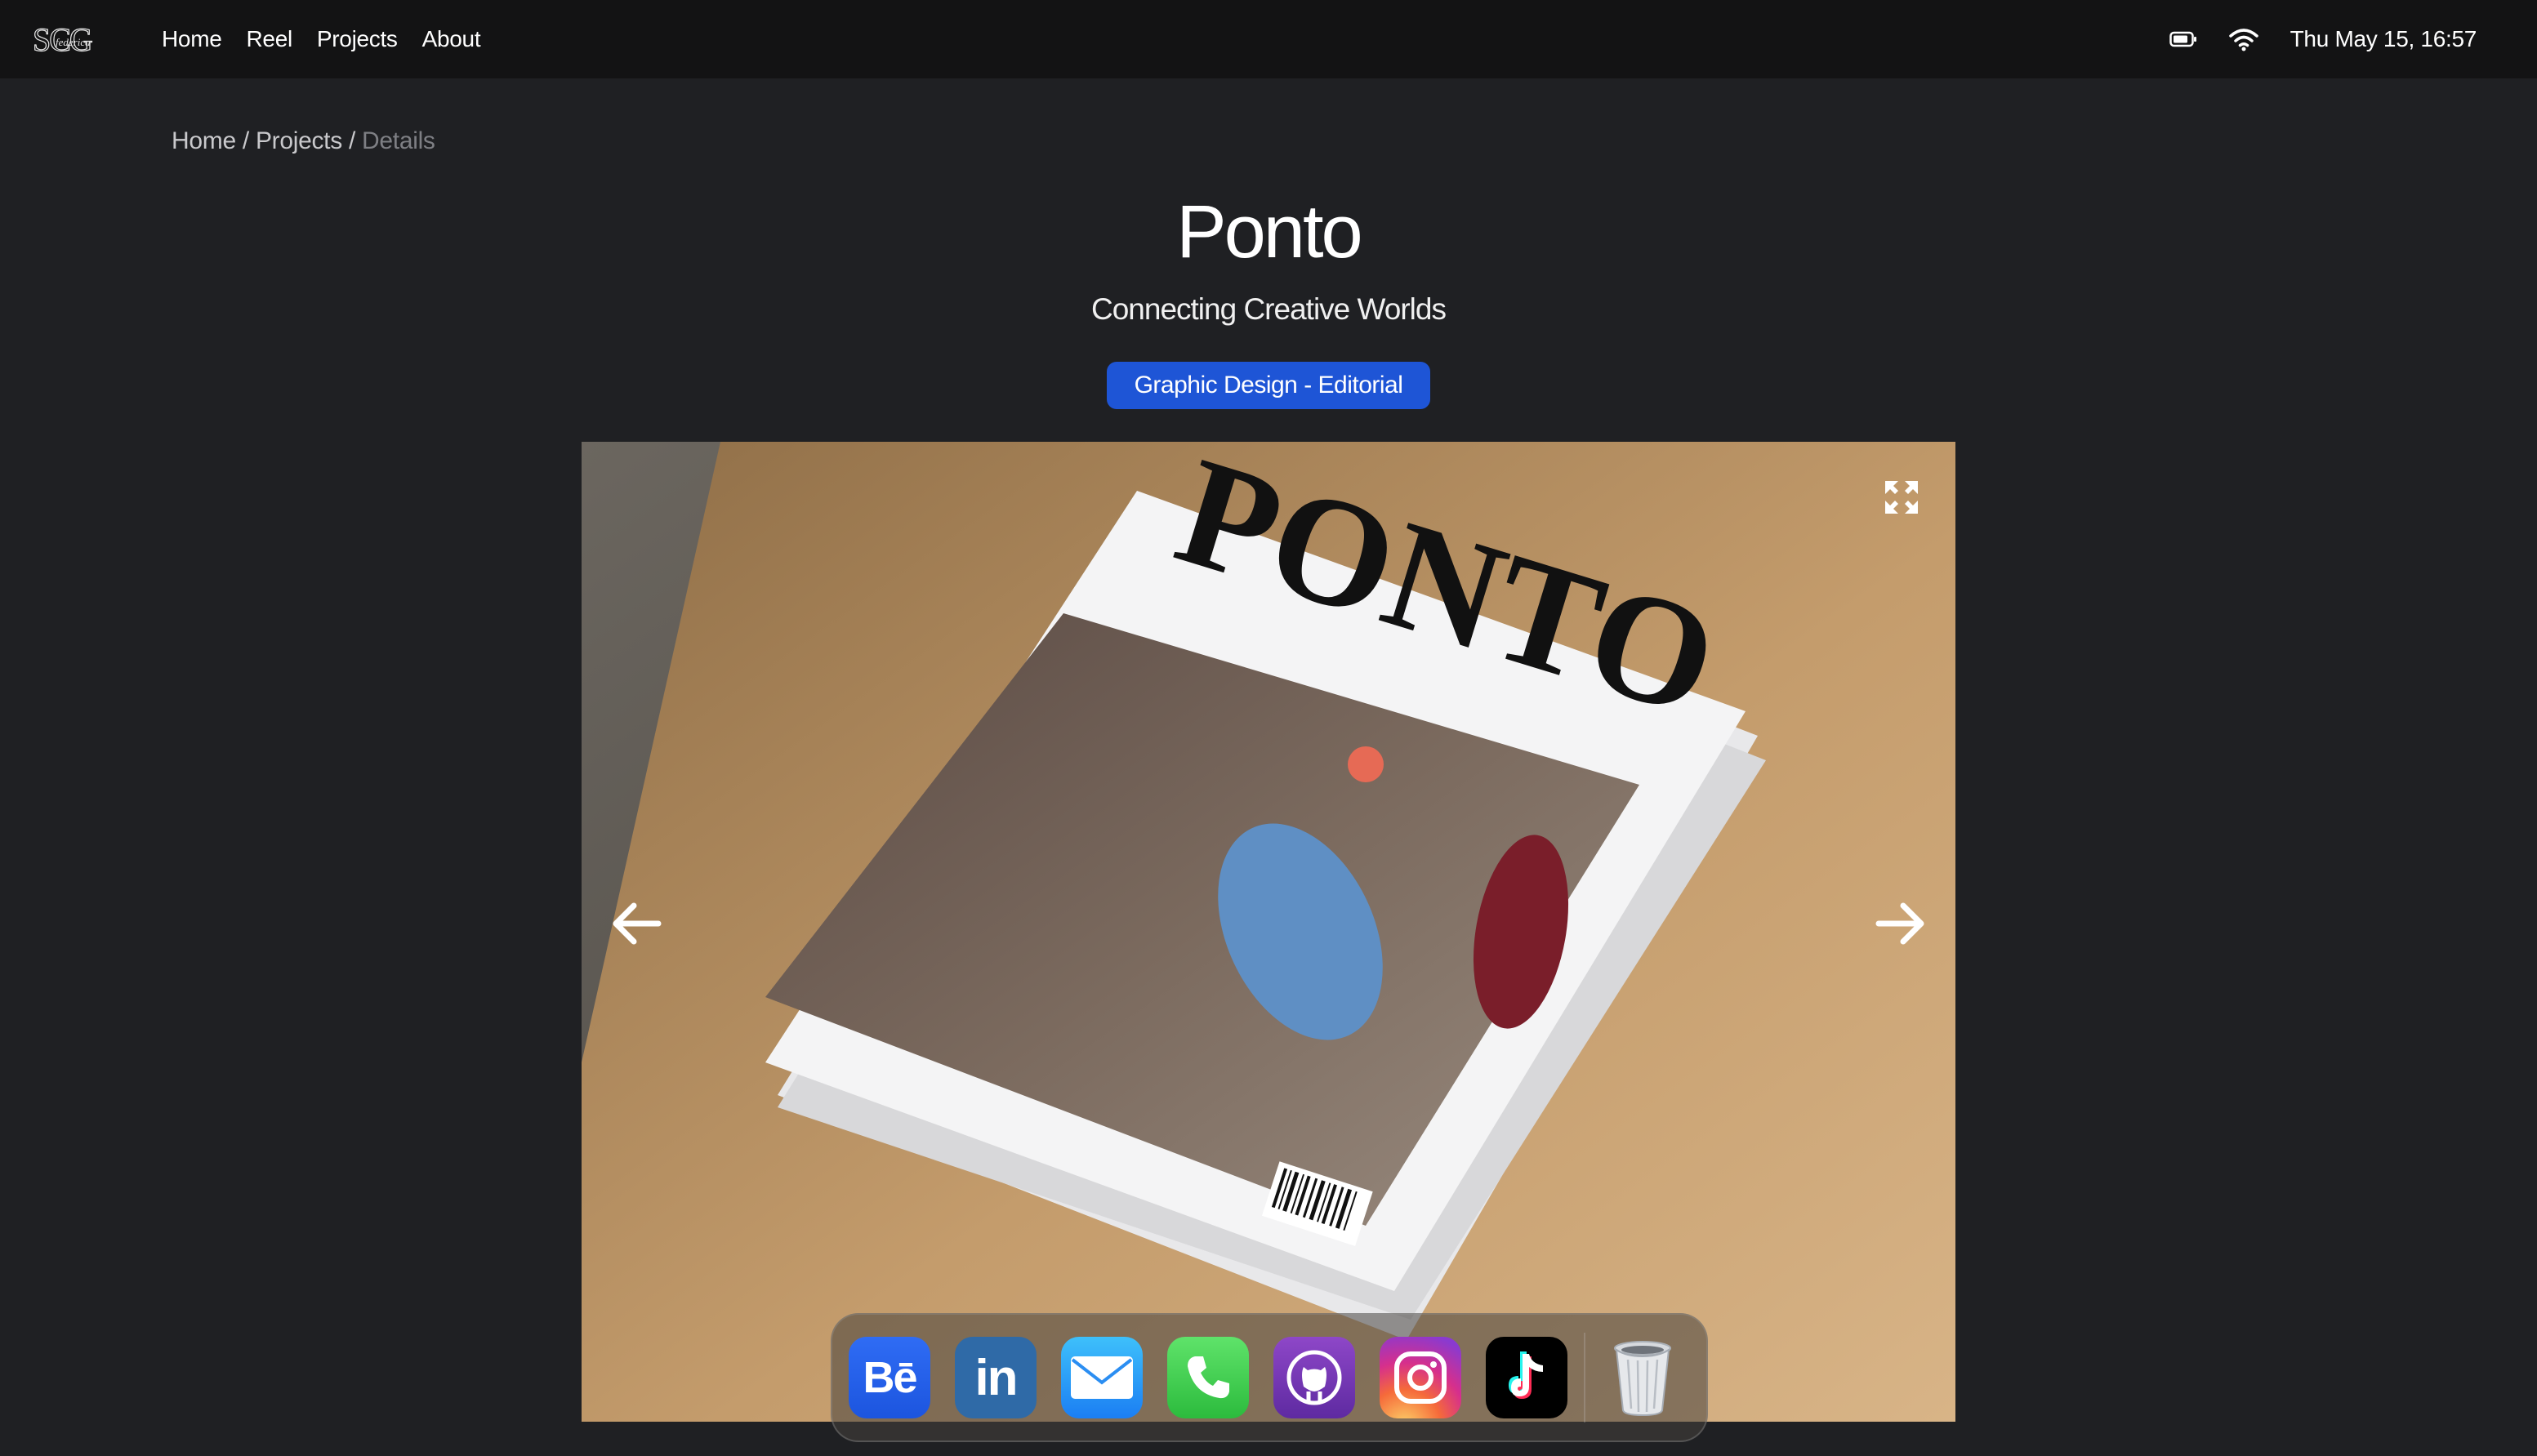 The height and width of the screenshot is (1456, 2537). What do you see at coordinates (2243, 40) in the screenshot?
I see `wifi-icon` at bounding box center [2243, 40].